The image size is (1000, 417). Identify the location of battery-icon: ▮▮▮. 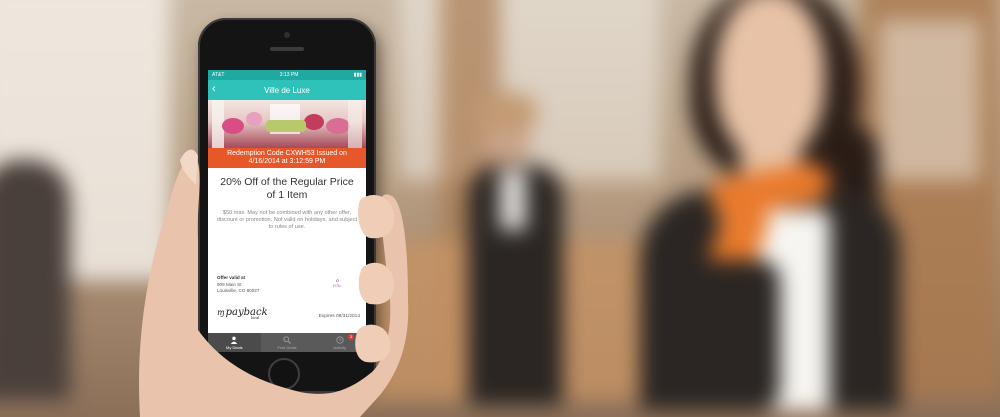
(357, 75).